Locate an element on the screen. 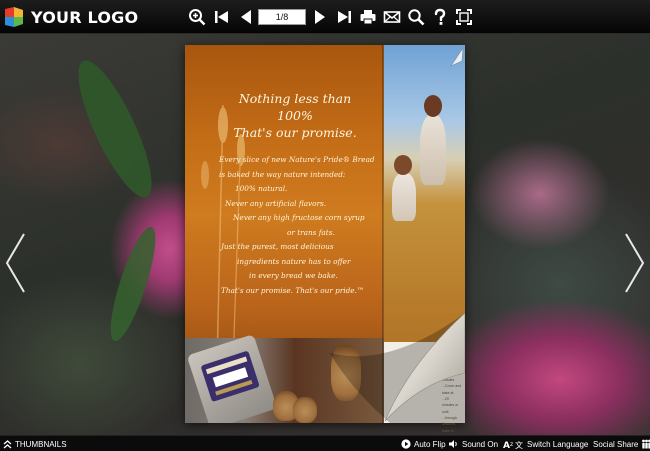 This screenshot has width=650, height=451. search-icon is located at coordinates (416, 17).